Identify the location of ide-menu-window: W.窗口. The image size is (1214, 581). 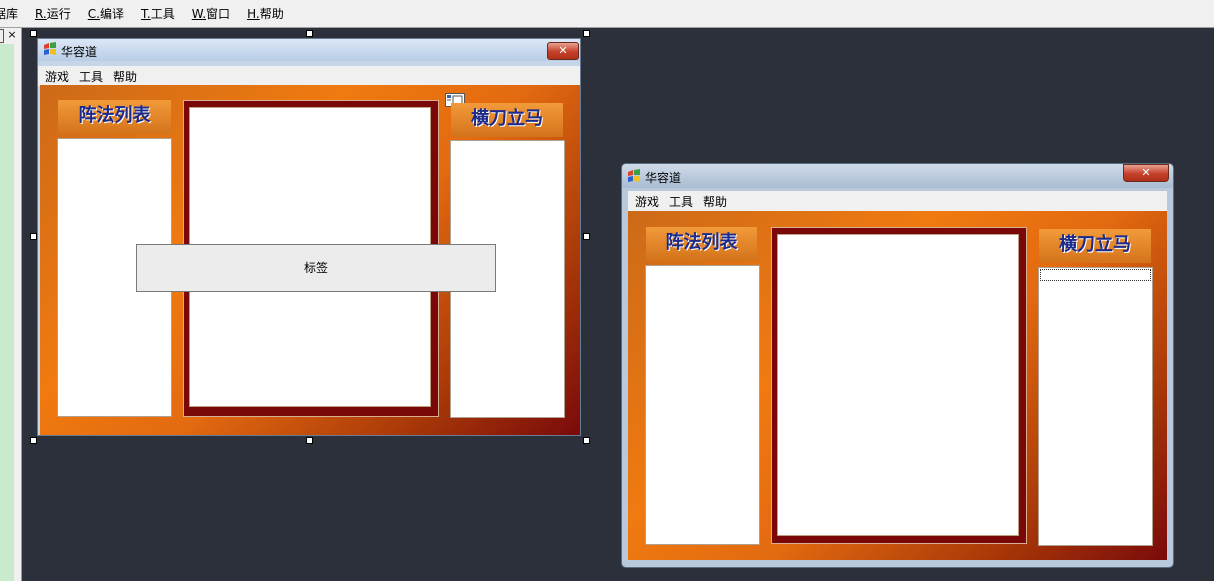
(211, 13).